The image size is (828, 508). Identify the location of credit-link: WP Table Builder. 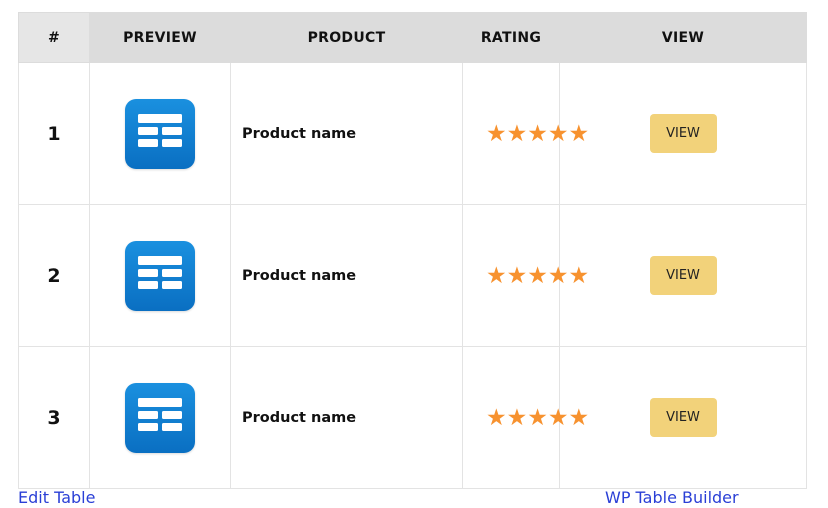
(672, 497).